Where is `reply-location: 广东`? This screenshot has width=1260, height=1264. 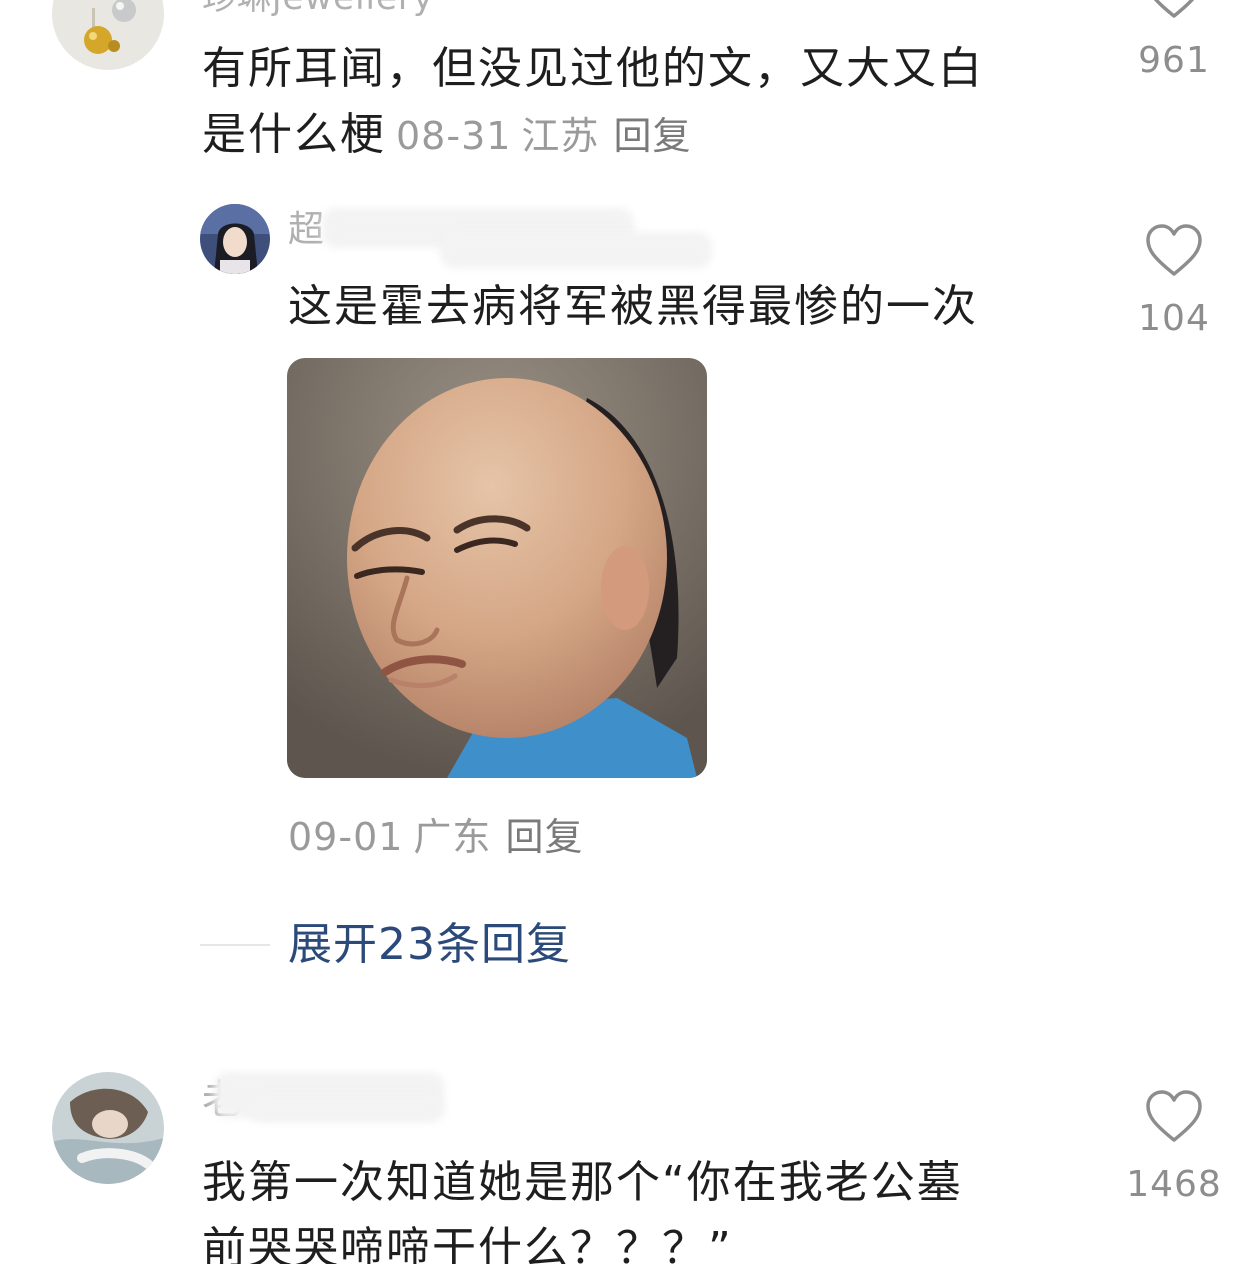
reply-location: 广东 is located at coordinates (452, 837).